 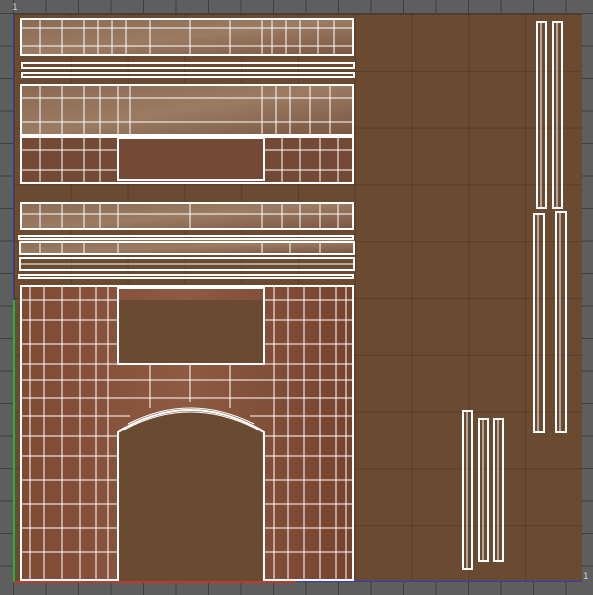 What do you see at coordinates (155, 582) in the screenshot?
I see `u-axis-line` at bounding box center [155, 582].